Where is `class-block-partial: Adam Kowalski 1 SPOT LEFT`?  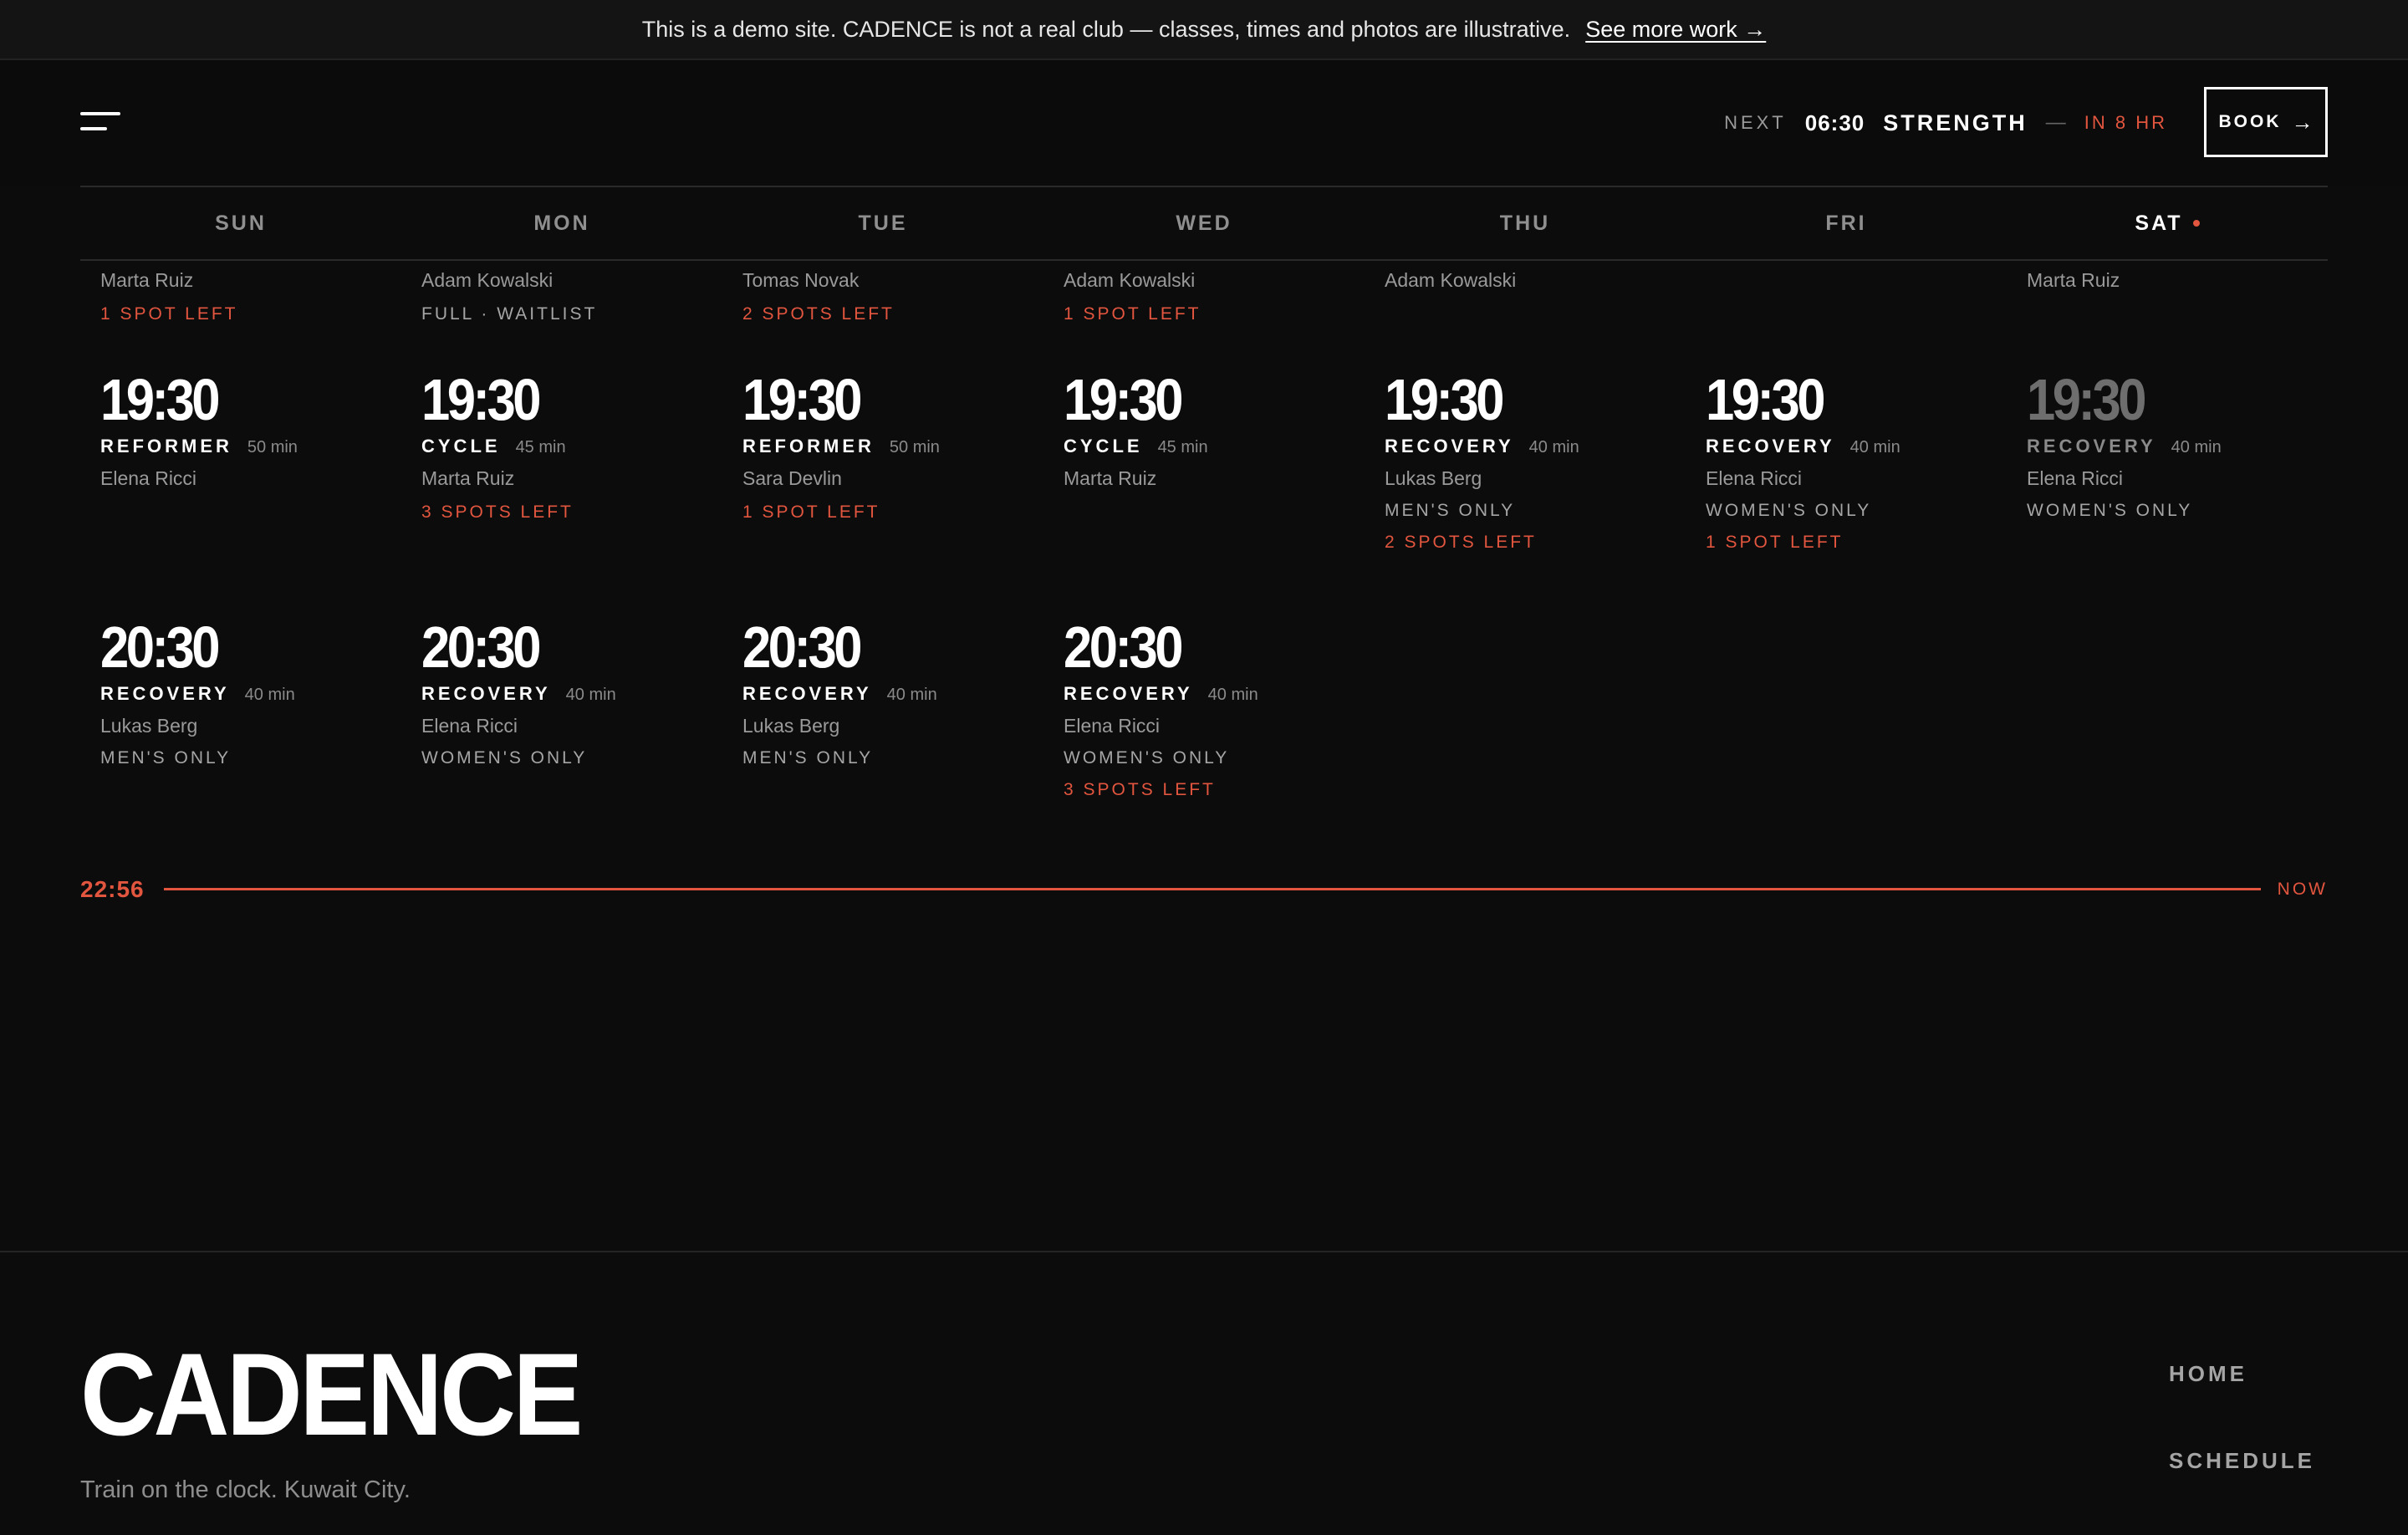 class-block-partial: Adam Kowalski 1 SPOT LEFT is located at coordinates (1206, 297).